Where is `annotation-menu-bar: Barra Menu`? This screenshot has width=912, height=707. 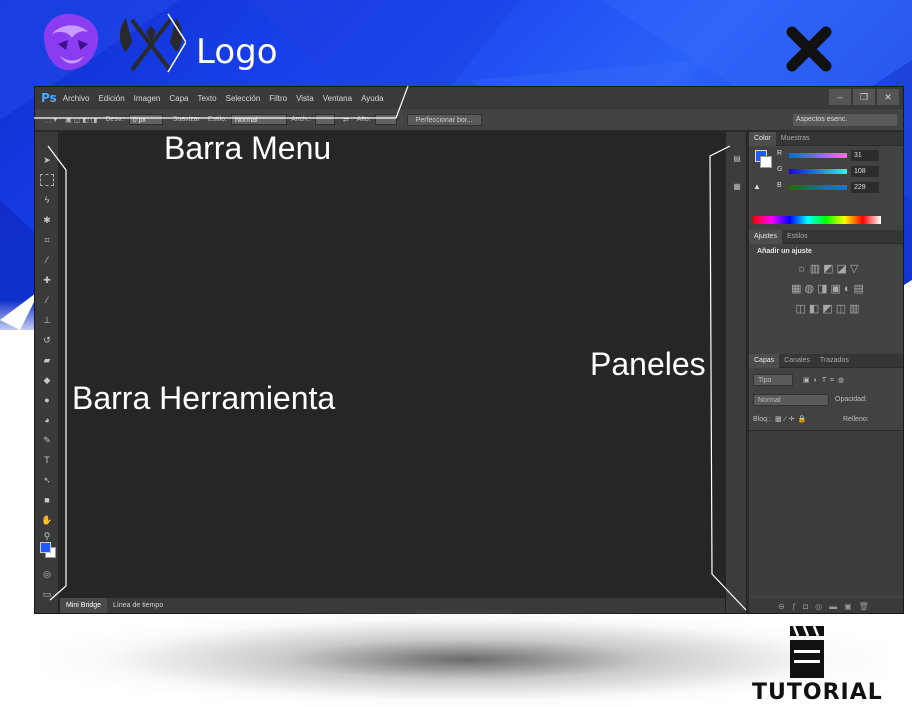
annotation-menu-bar: Barra Menu is located at coordinates (248, 148).